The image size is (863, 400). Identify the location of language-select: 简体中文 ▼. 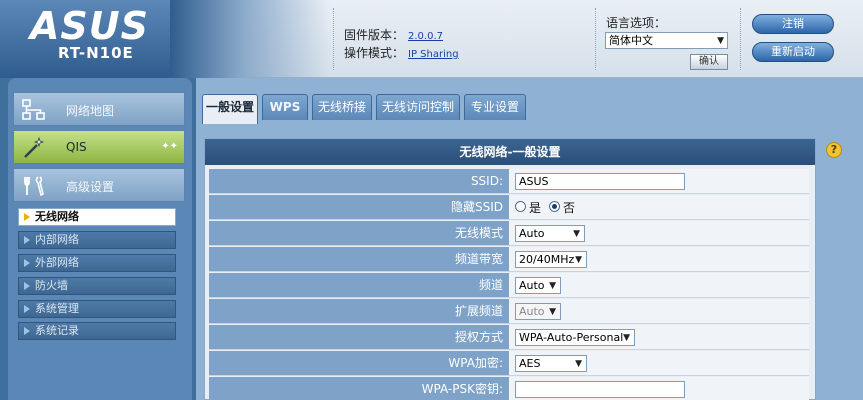
(666, 40).